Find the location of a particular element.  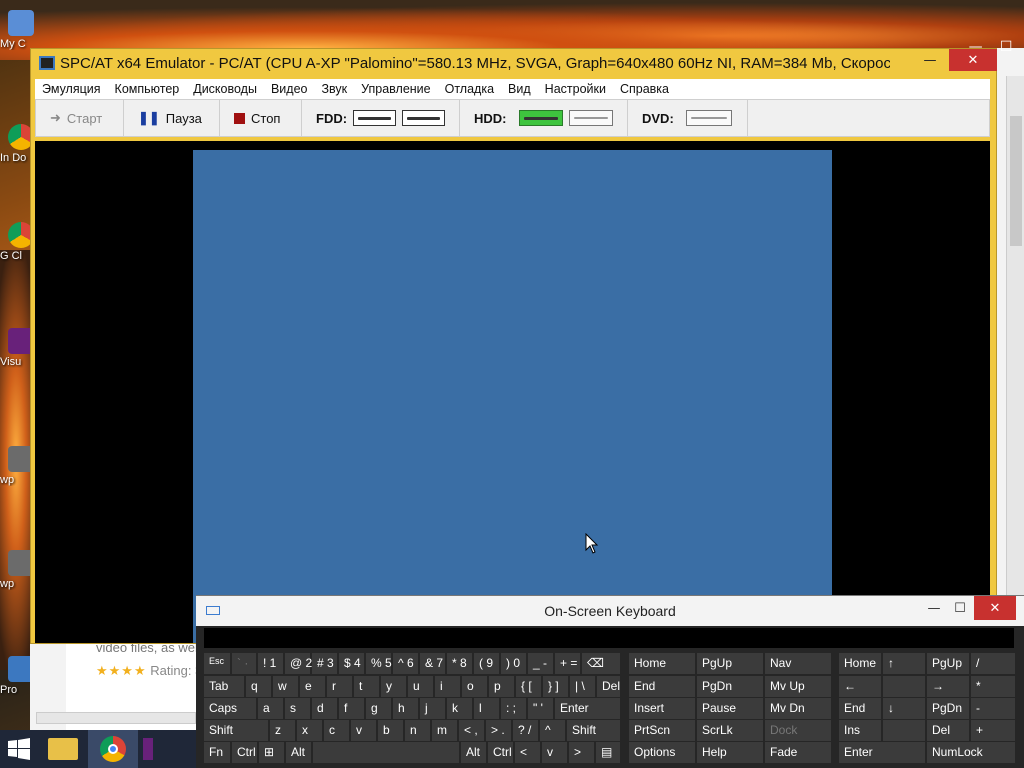

key->-.: > . is located at coordinates (498, 730).